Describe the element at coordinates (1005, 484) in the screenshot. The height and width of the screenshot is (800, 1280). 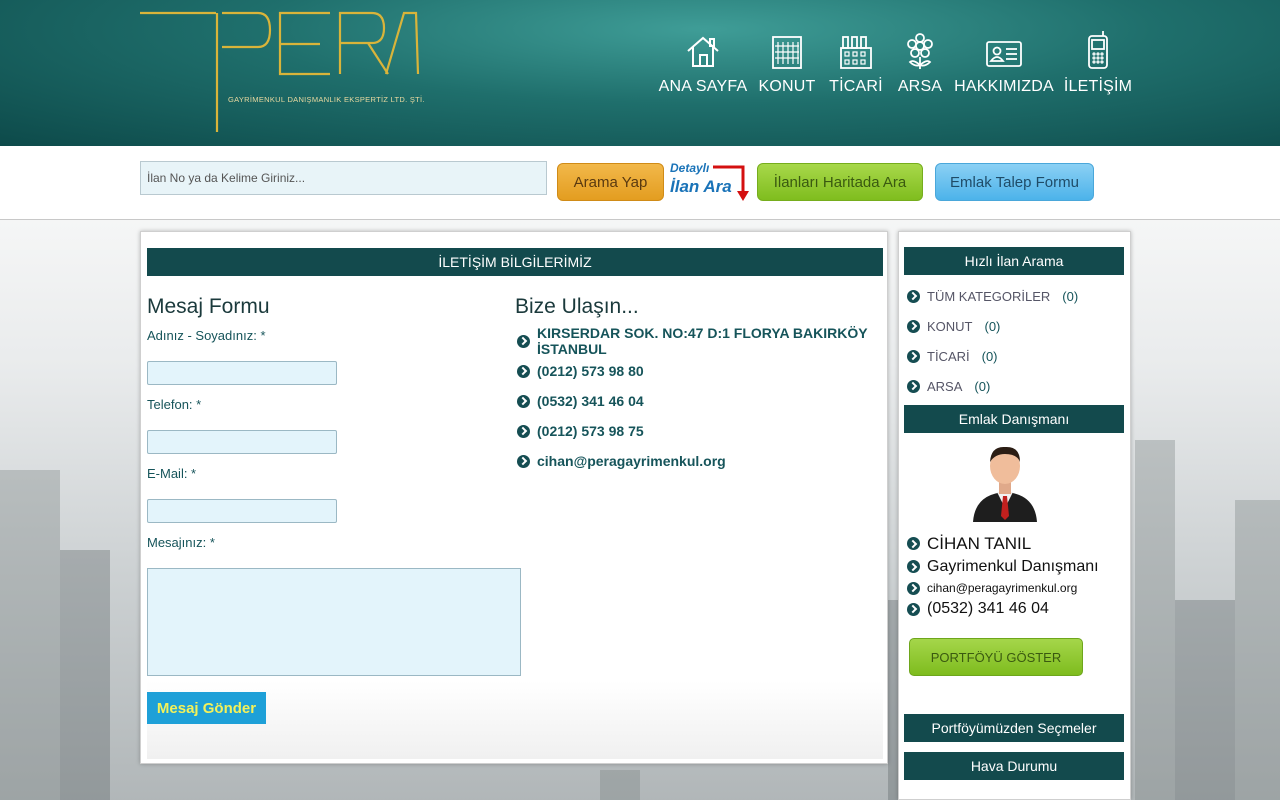
I see `agent-avatar` at that location.